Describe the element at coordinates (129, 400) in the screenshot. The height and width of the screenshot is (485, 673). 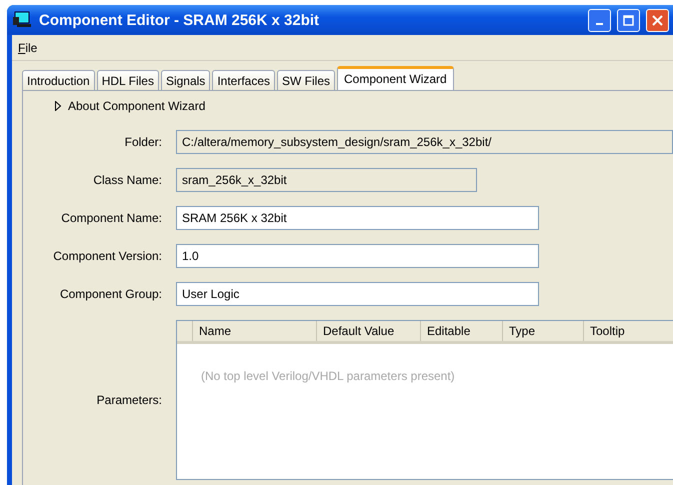
I see `field-label: Parameters:` at that location.